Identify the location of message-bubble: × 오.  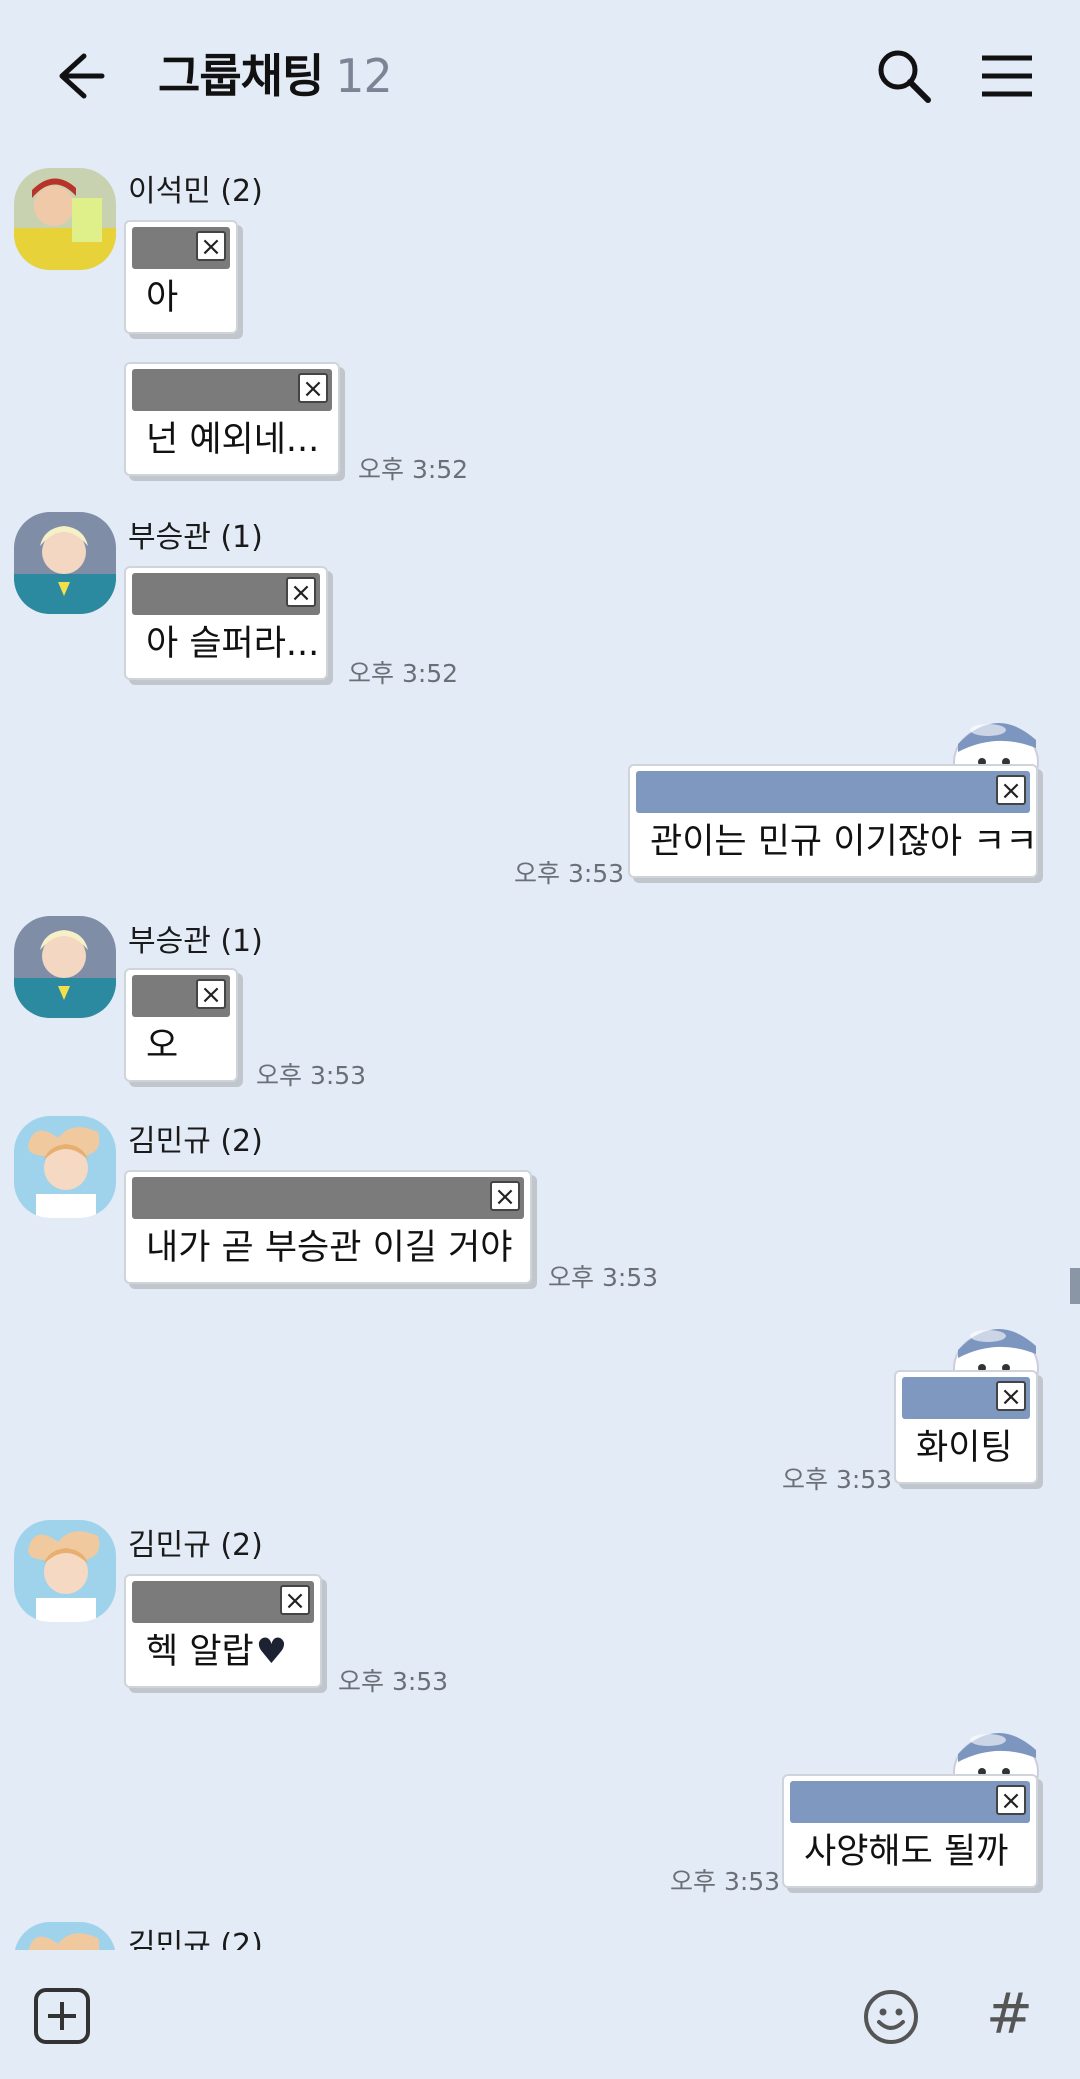
(181, 1025).